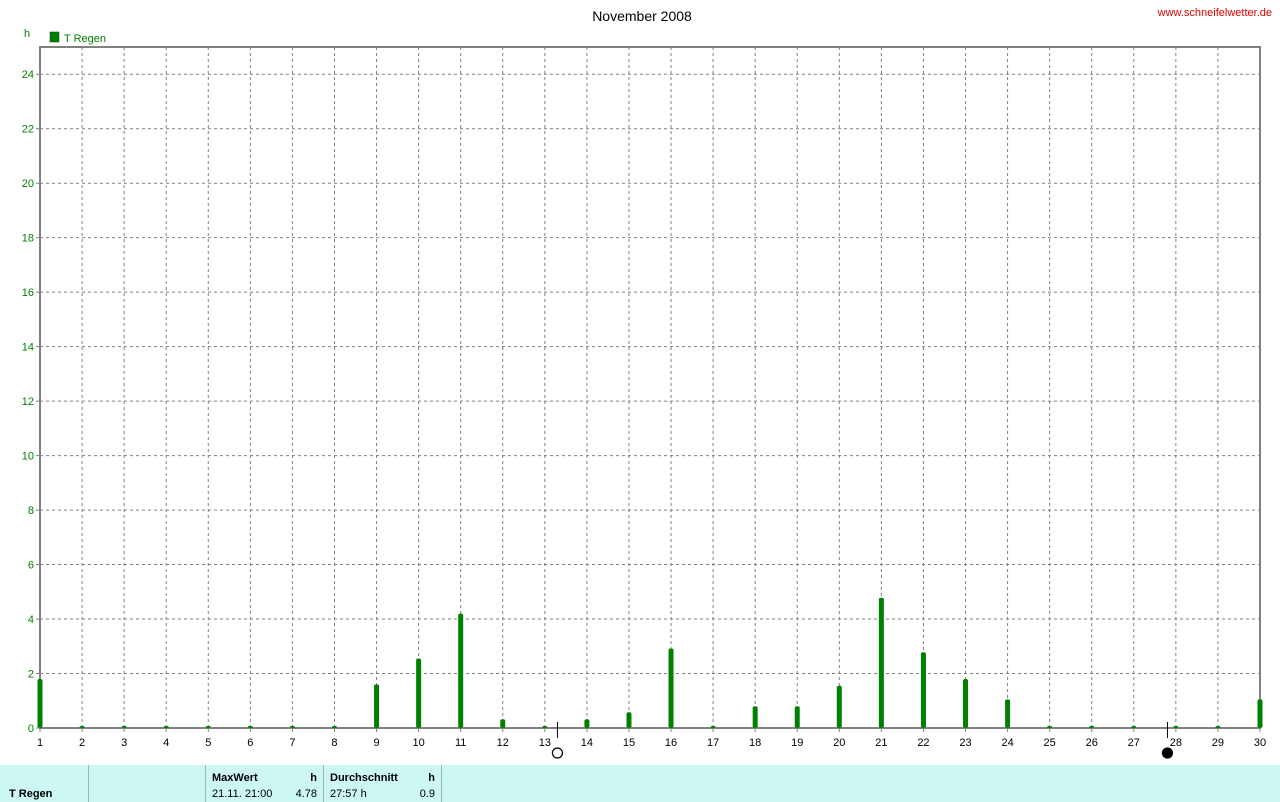 This screenshot has height=802, width=1280. I want to click on x-tick-label: 27, so click(1134, 743).